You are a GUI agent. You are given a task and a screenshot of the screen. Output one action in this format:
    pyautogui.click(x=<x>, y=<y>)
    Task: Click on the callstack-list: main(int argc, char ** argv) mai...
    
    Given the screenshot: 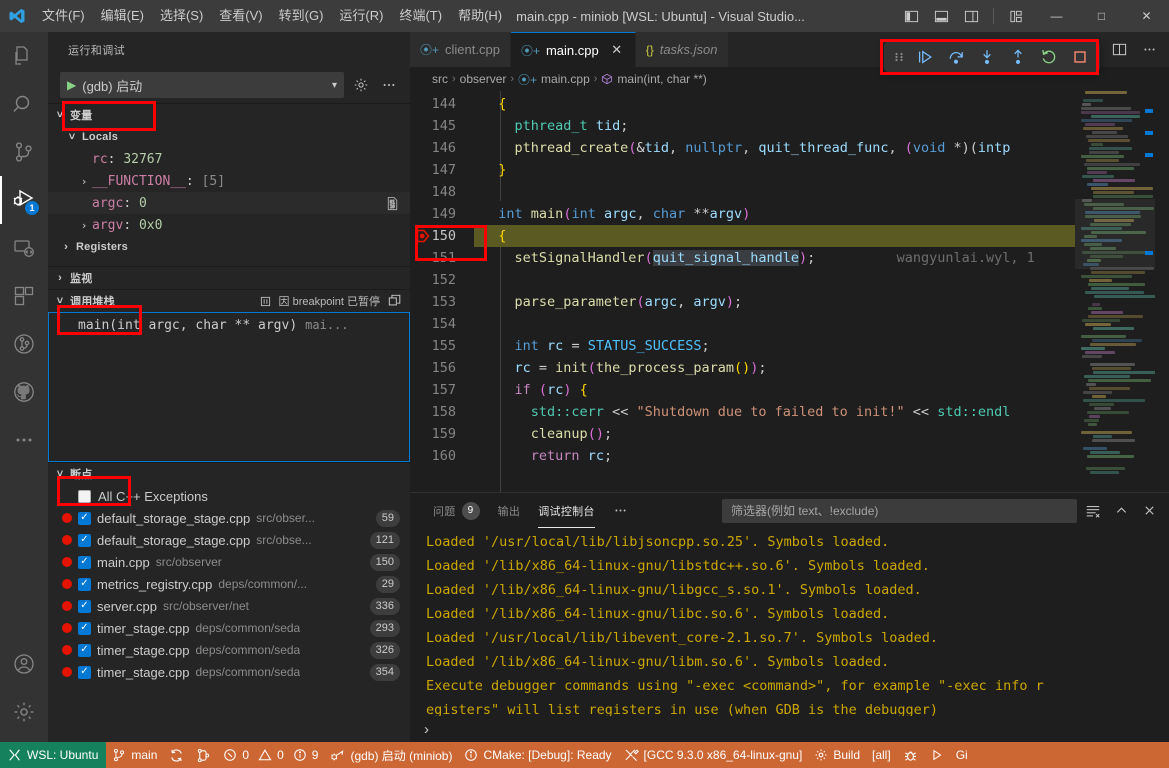 What is the action you would take?
    pyautogui.click(x=229, y=387)
    